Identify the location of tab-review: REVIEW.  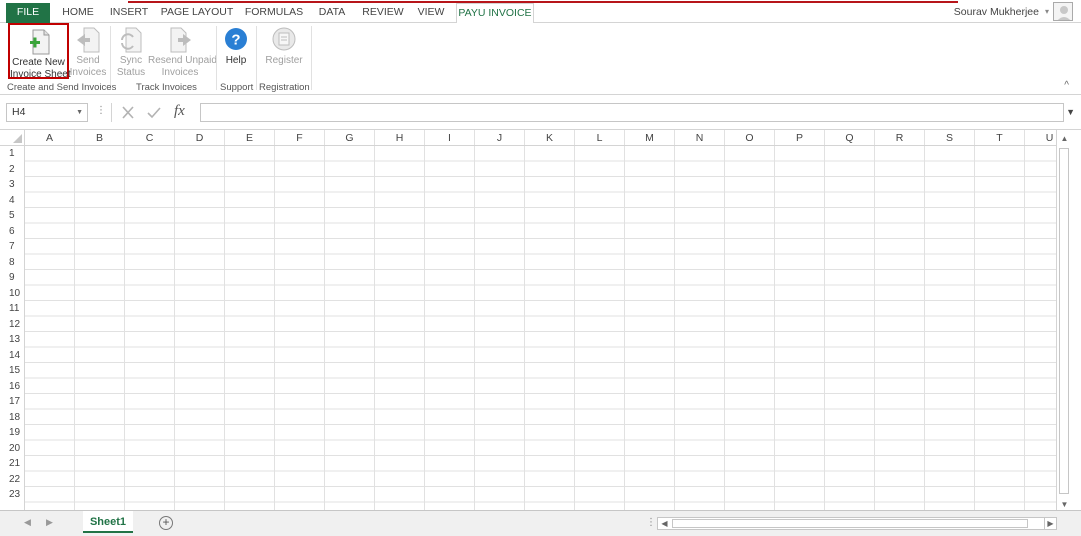
(383, 13).